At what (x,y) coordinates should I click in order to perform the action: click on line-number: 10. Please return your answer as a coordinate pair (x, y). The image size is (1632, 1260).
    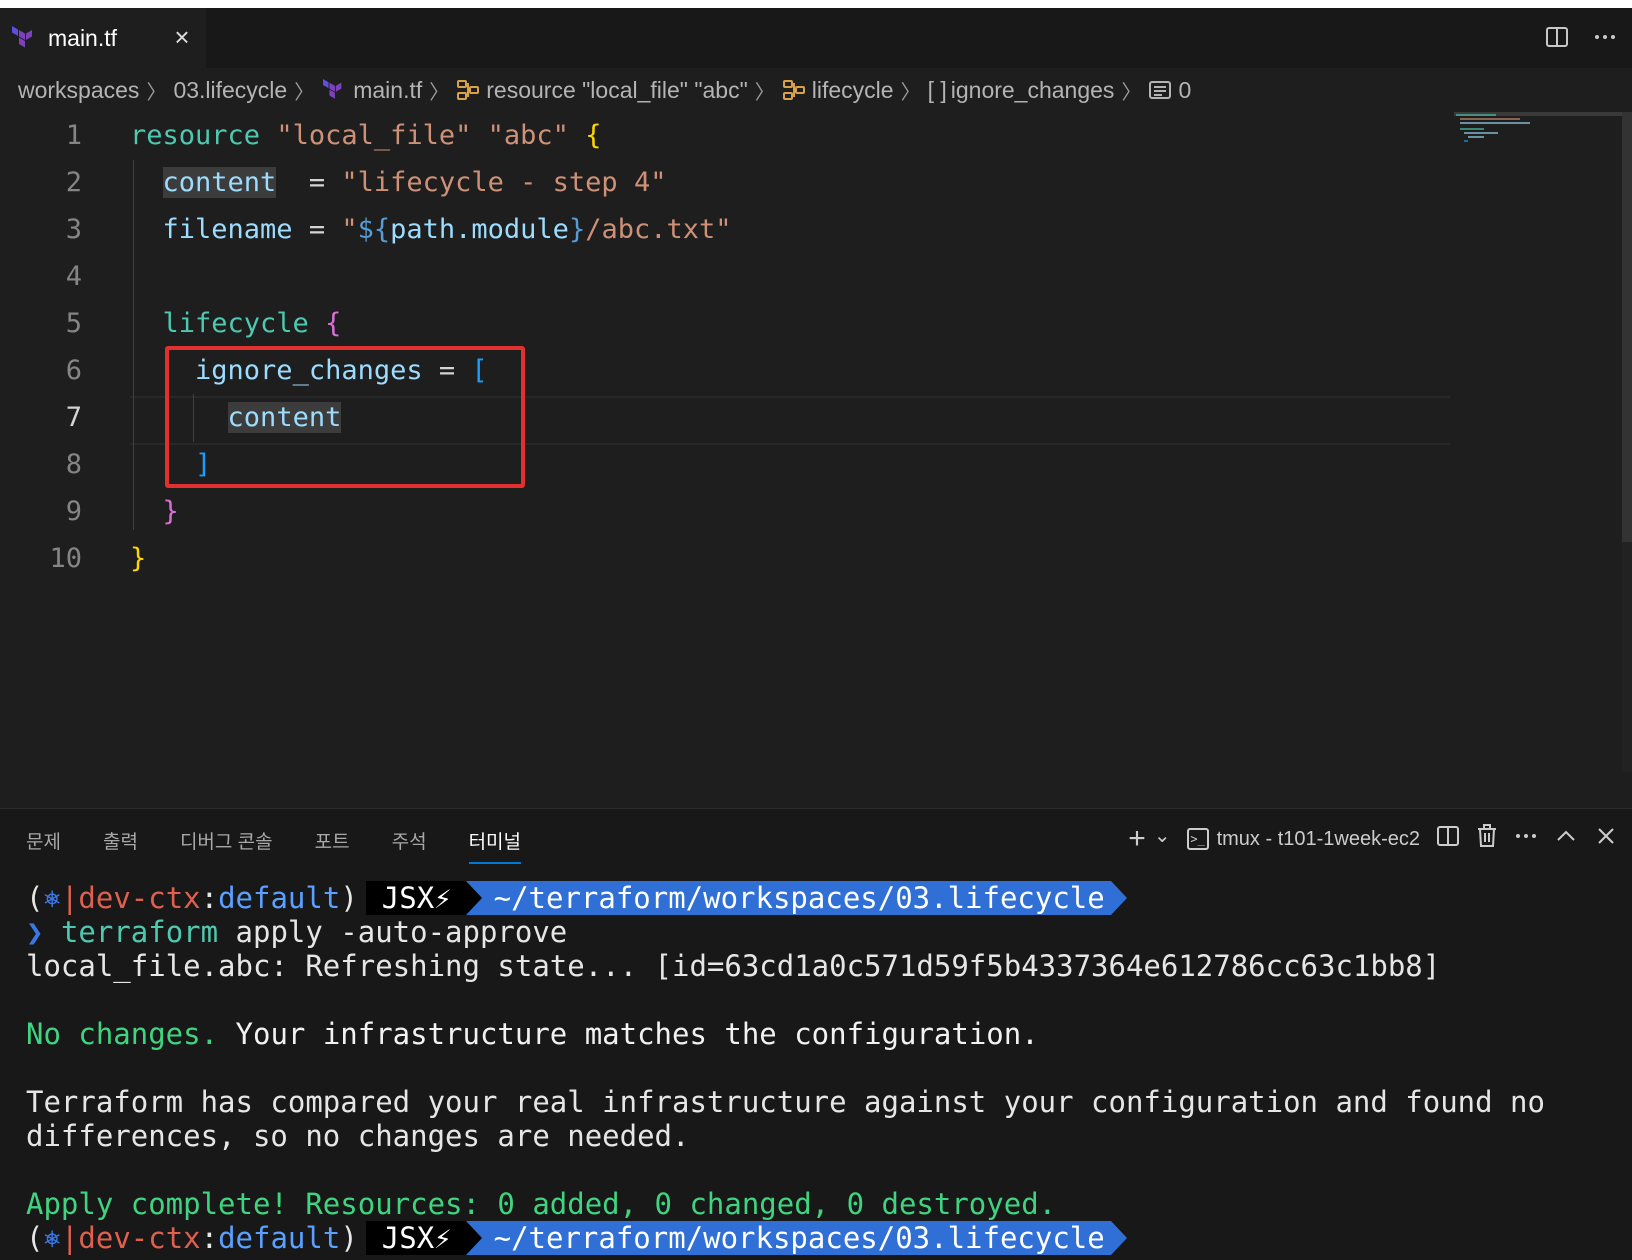
    Looking at the image, I should click on (65, 558).